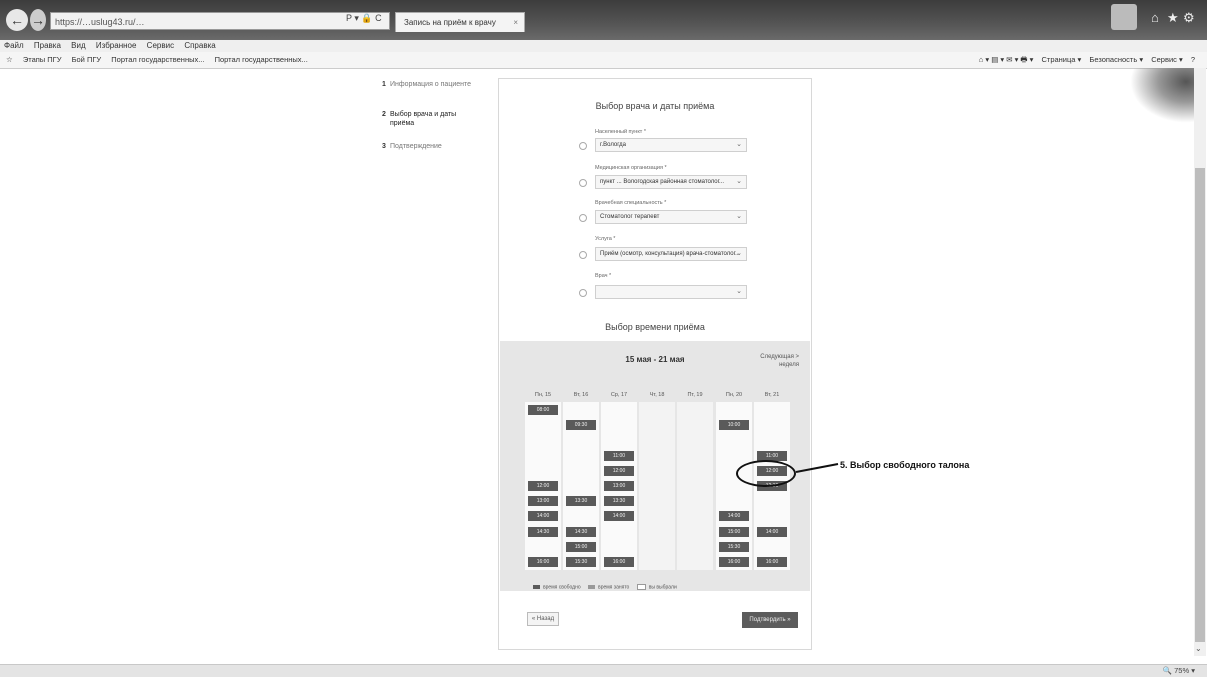 Image resolution: width=1207 pixels, height=677 pixels. Describe the element at coordinates (9, 59) in the screenshot. I see `favorites-star-icon: ☆` at that location.